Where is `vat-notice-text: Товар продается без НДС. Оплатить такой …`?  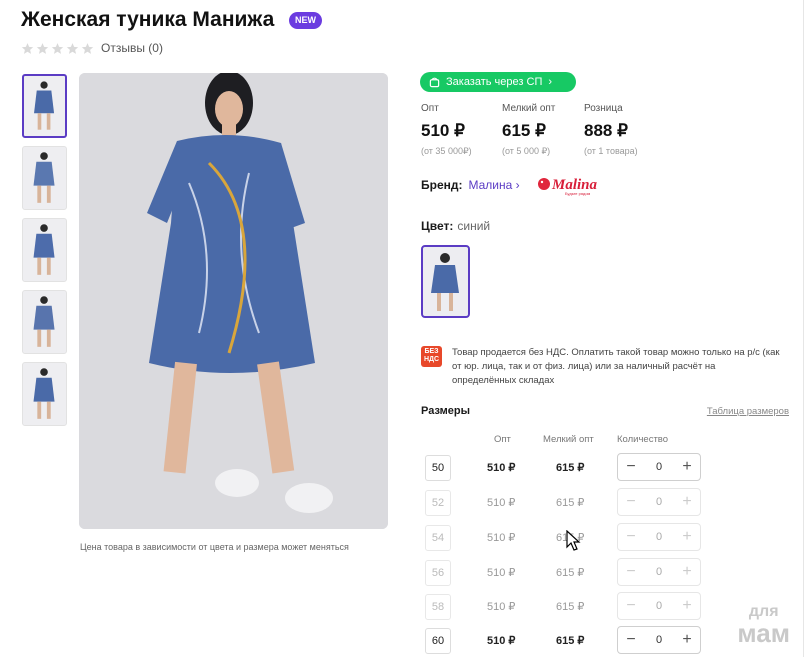
vat-notice-text: Товар продается без НДС. Оплатить такой … is located at coordinates (616, 366).